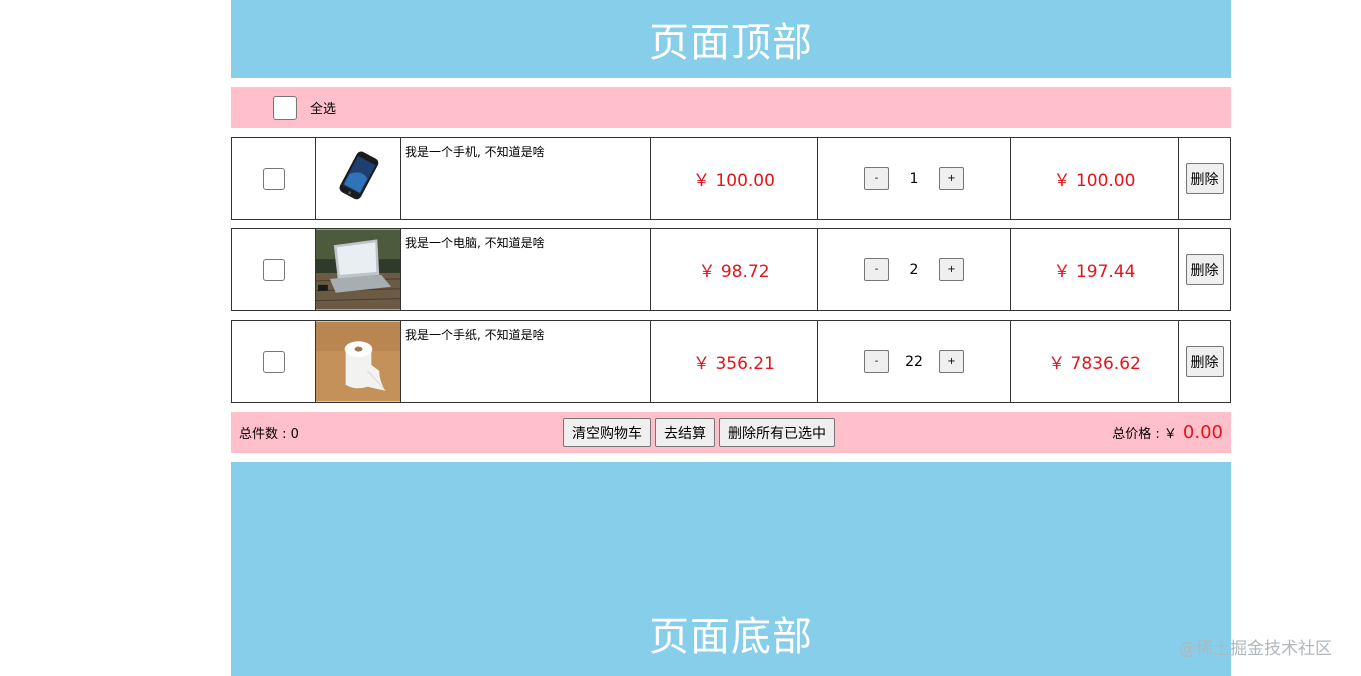  I want to click on delete-selected-button: 删除所有已选中, so click(777, 432).